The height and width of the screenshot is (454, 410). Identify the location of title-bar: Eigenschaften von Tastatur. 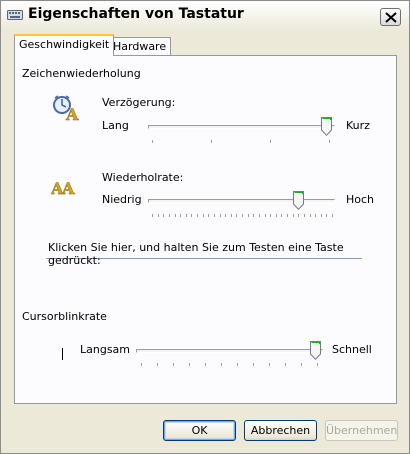
(205, 16).